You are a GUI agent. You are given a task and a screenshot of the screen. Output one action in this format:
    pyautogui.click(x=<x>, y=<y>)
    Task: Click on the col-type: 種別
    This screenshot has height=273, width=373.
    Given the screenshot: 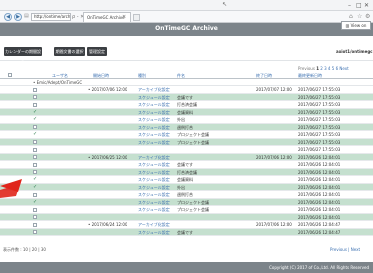 What is the action you would take?
    pyautogui.click(x=142, y=75)
    